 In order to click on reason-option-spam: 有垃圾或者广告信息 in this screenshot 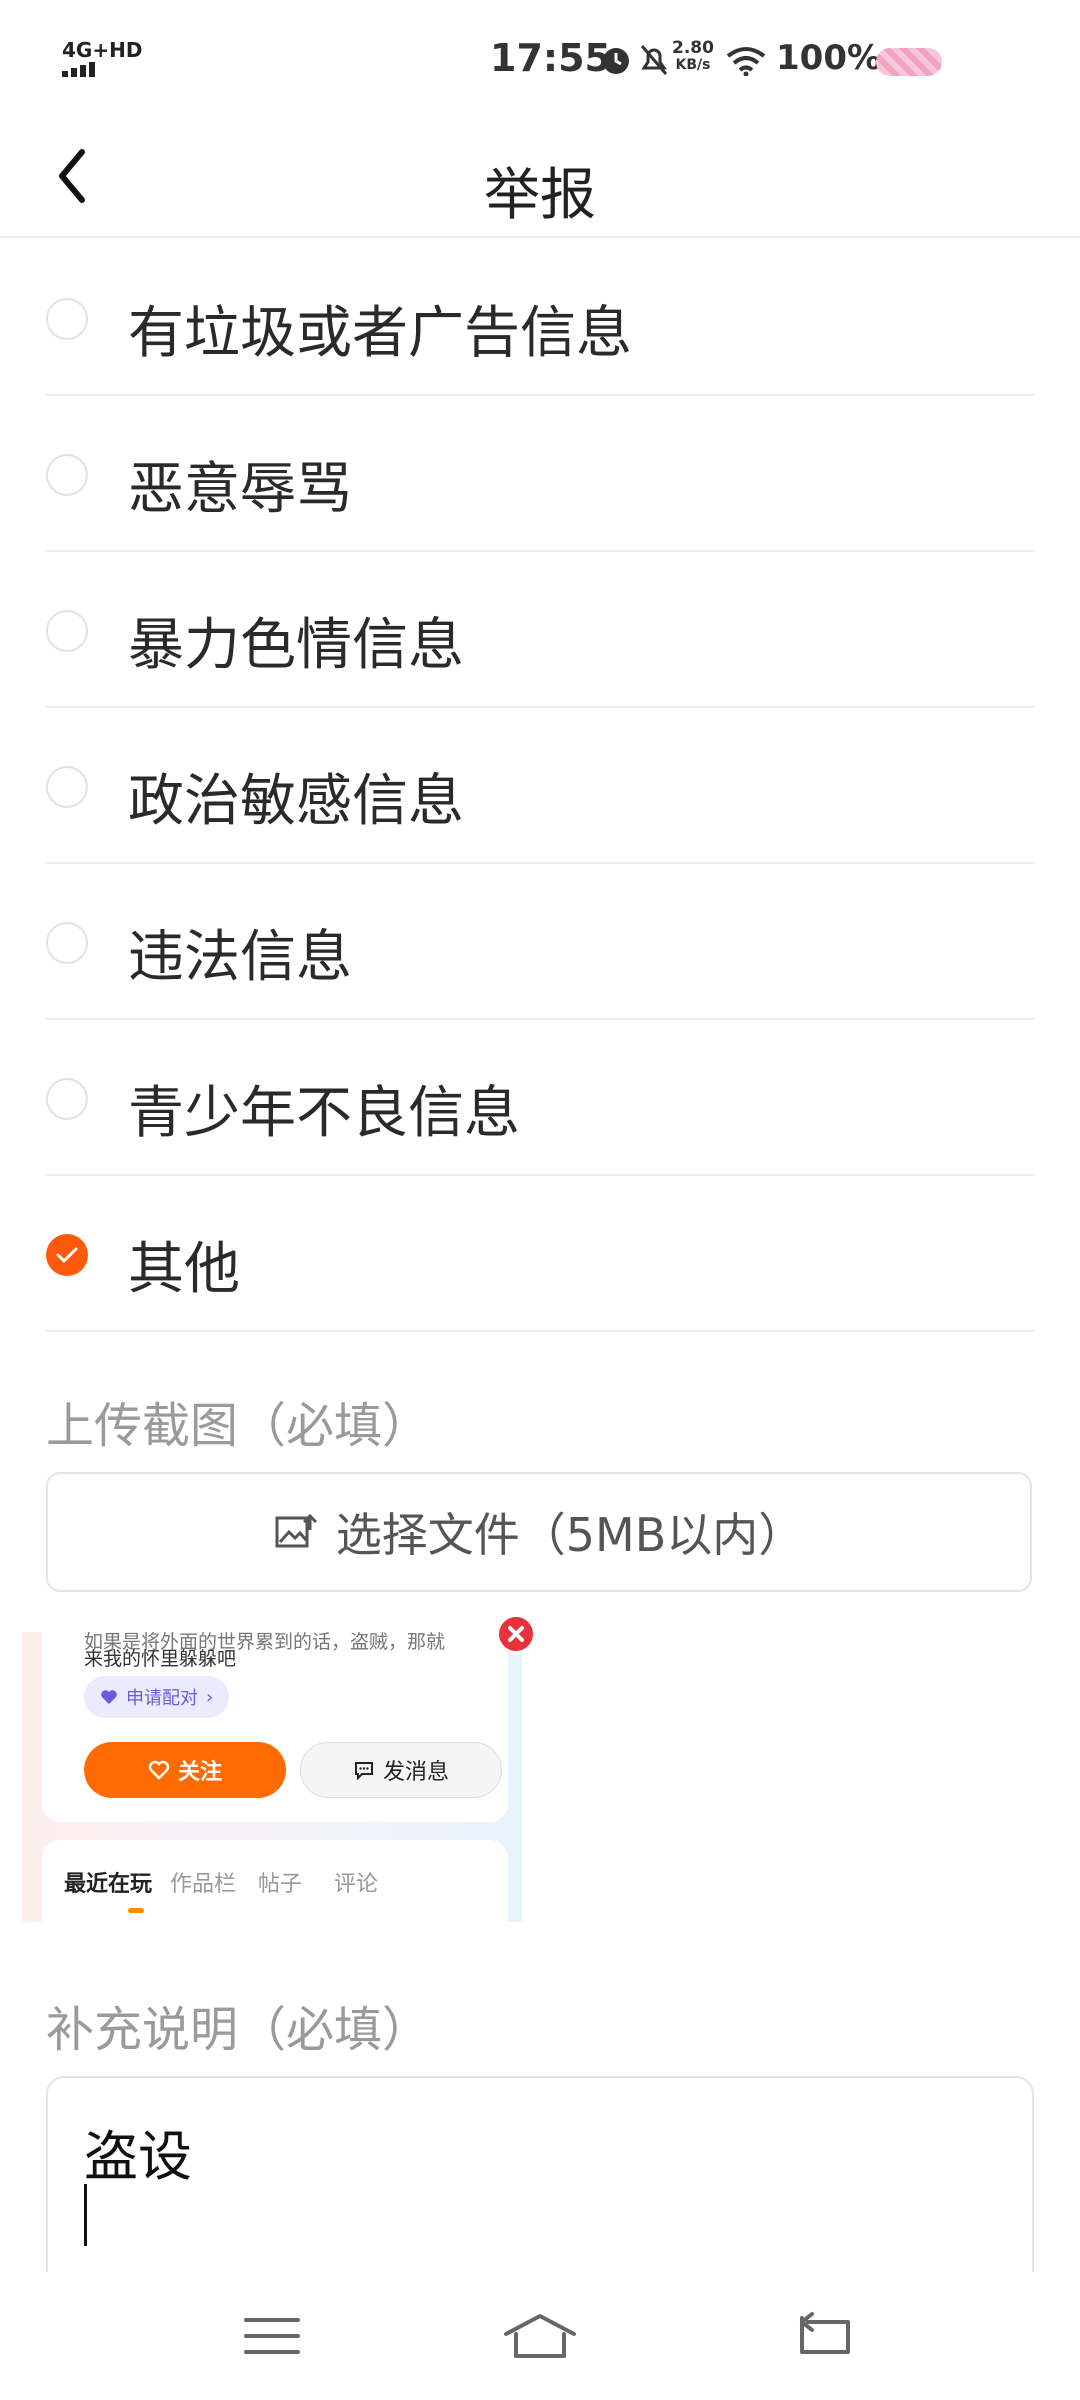, I will do `click(540, 318)`.